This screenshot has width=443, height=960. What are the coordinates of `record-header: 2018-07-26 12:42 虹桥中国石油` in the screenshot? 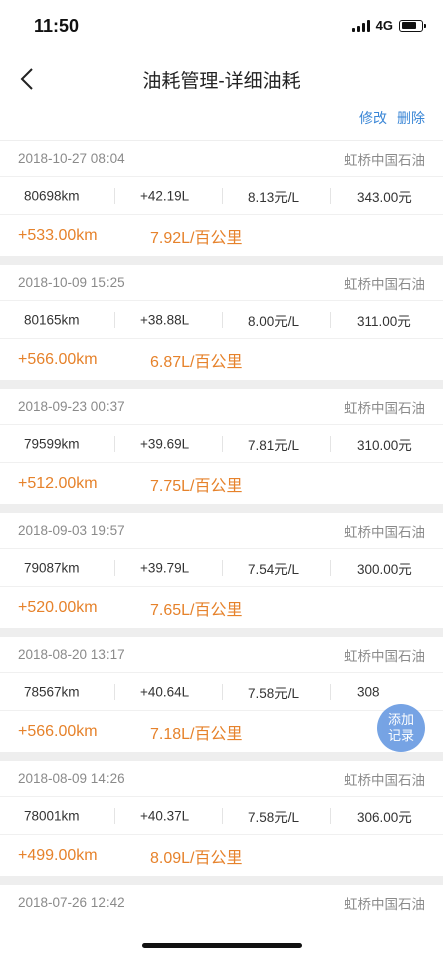 It's located at (221, 902).